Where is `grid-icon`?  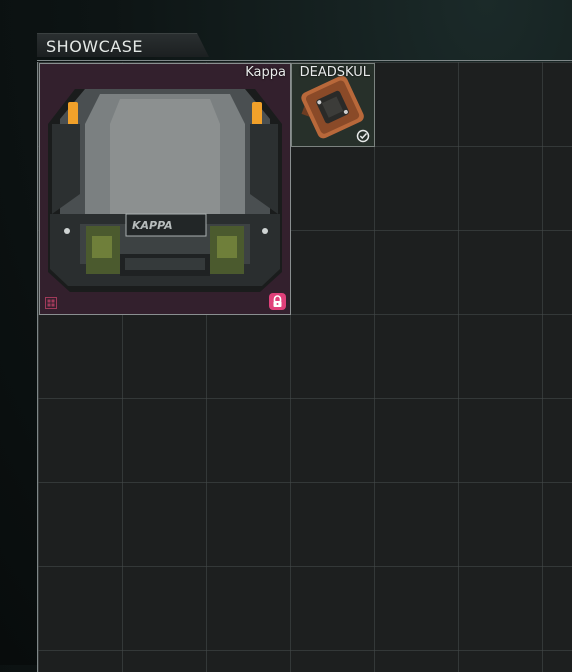
grid-icon is located at coordinates (51, 303).